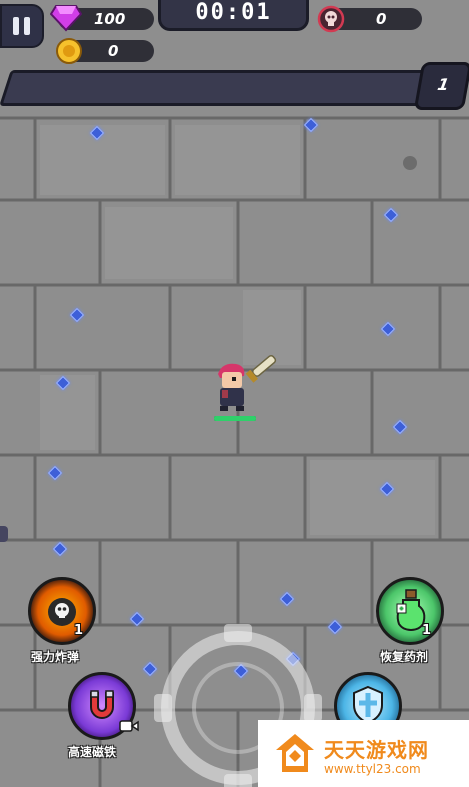  I want to click on bomb-skill-label: 强力炸弹, so click(55, 657).